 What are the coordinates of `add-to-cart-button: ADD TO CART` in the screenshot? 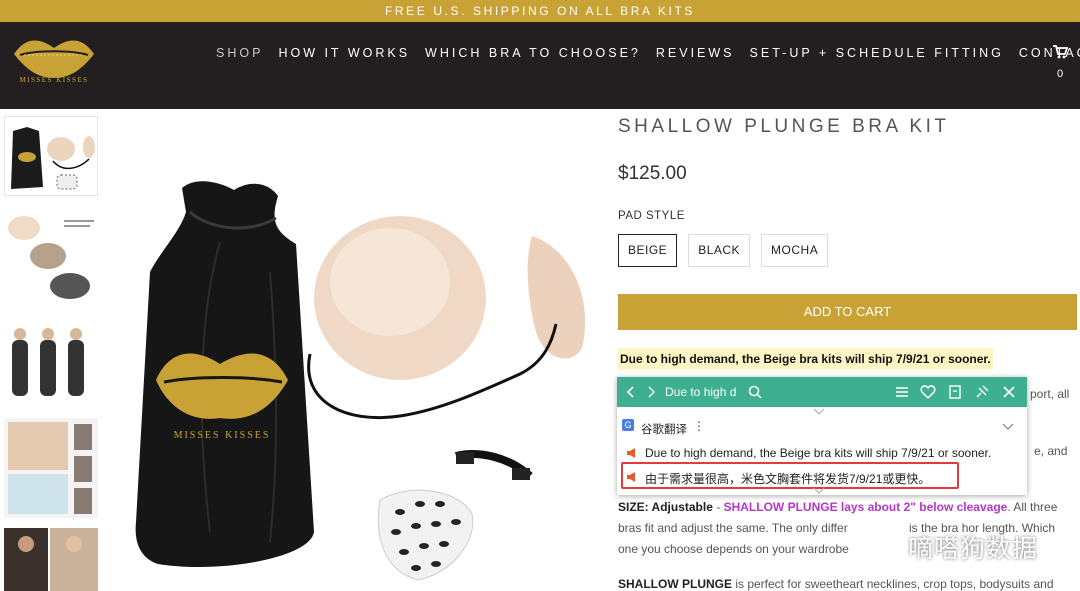 It's located at (847, 312).